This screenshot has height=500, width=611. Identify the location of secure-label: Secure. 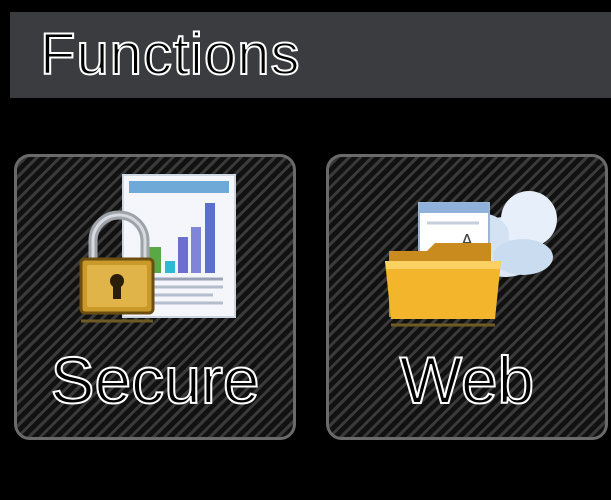
(154, 380).